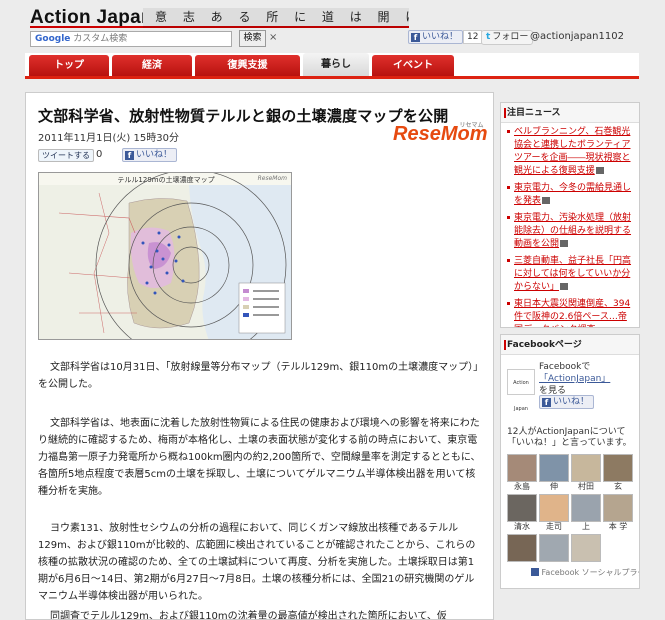  I want to click on like-count: 12, so click(473, 37).